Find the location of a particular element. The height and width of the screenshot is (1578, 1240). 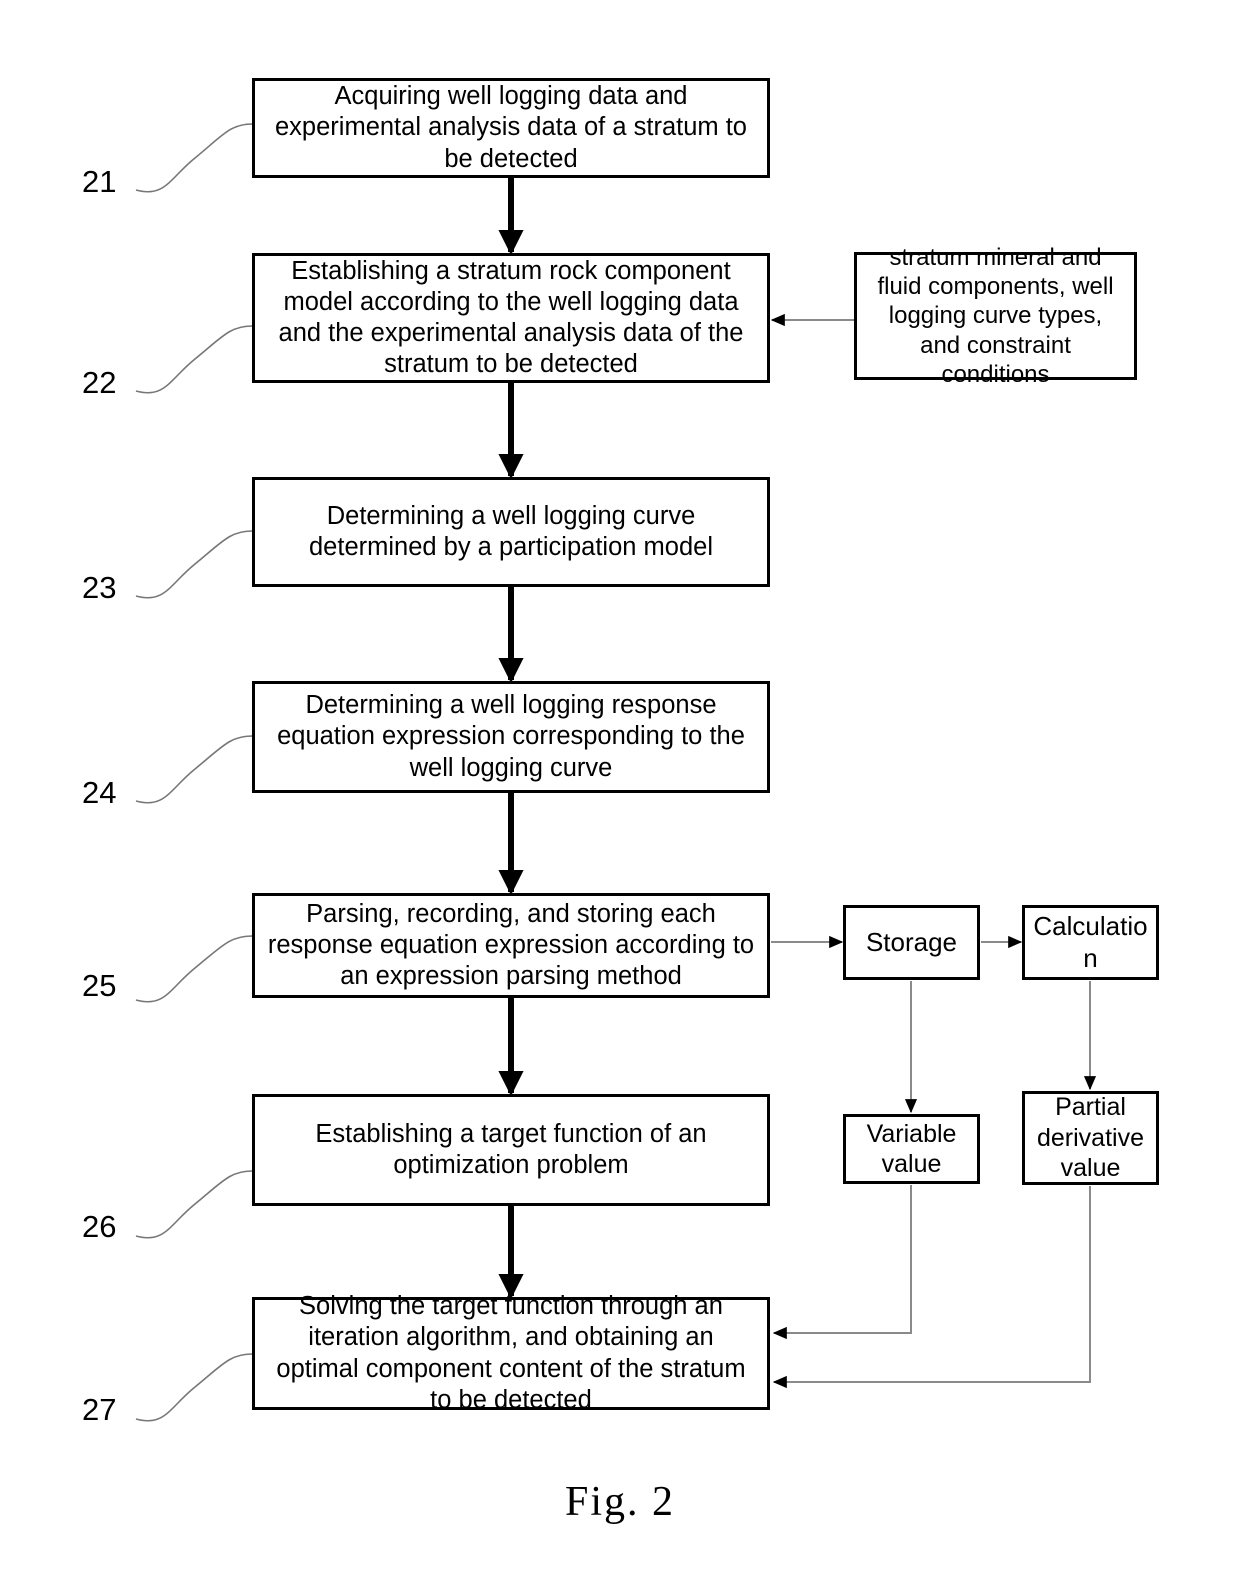

calculation-box-label: Calculatio n is located at coordinates (1090, 941).